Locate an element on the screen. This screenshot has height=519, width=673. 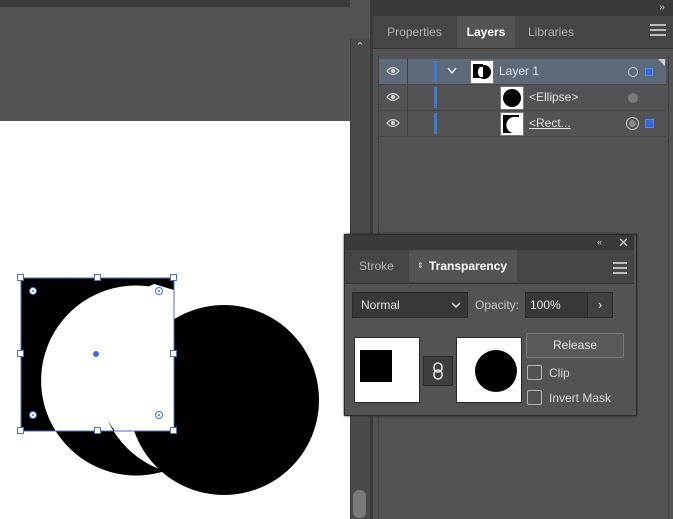
blend-mode-dropdown: Normal is located at coordinates (410, 305).